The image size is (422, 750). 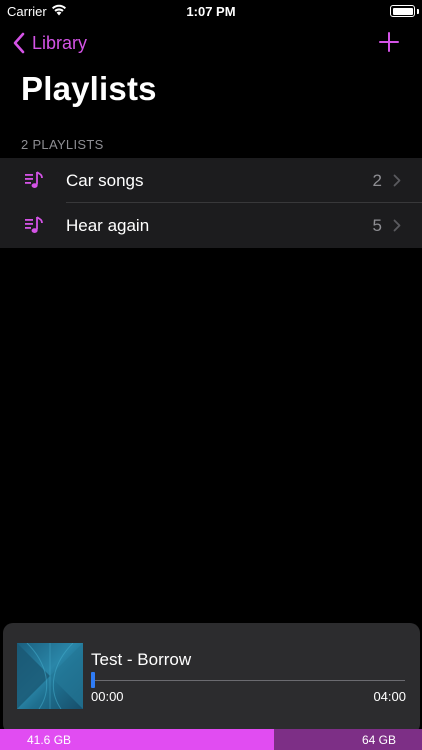 What do you see at coordinates (248, 680) in the screenshot?
I see `progress-track` at bounding box center [248, 680].